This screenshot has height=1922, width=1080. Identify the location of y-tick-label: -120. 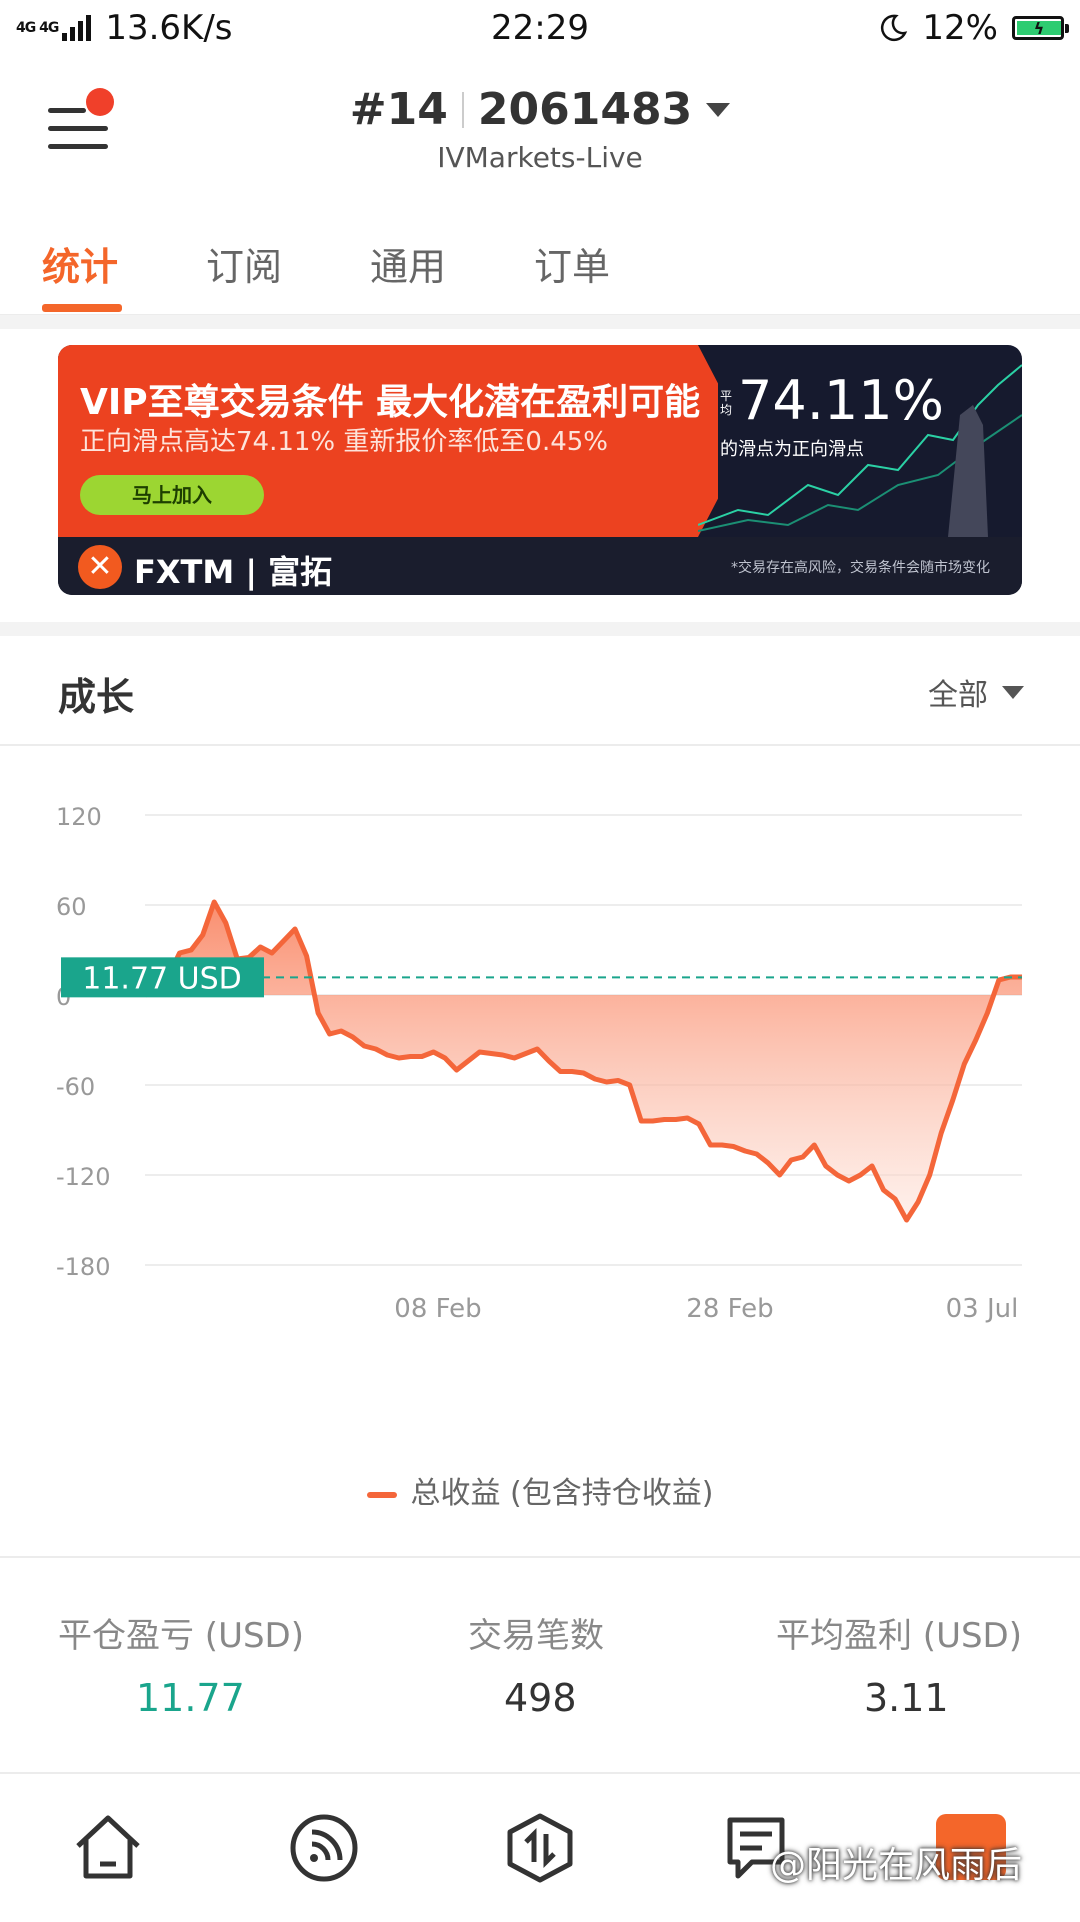
(83, 1177).